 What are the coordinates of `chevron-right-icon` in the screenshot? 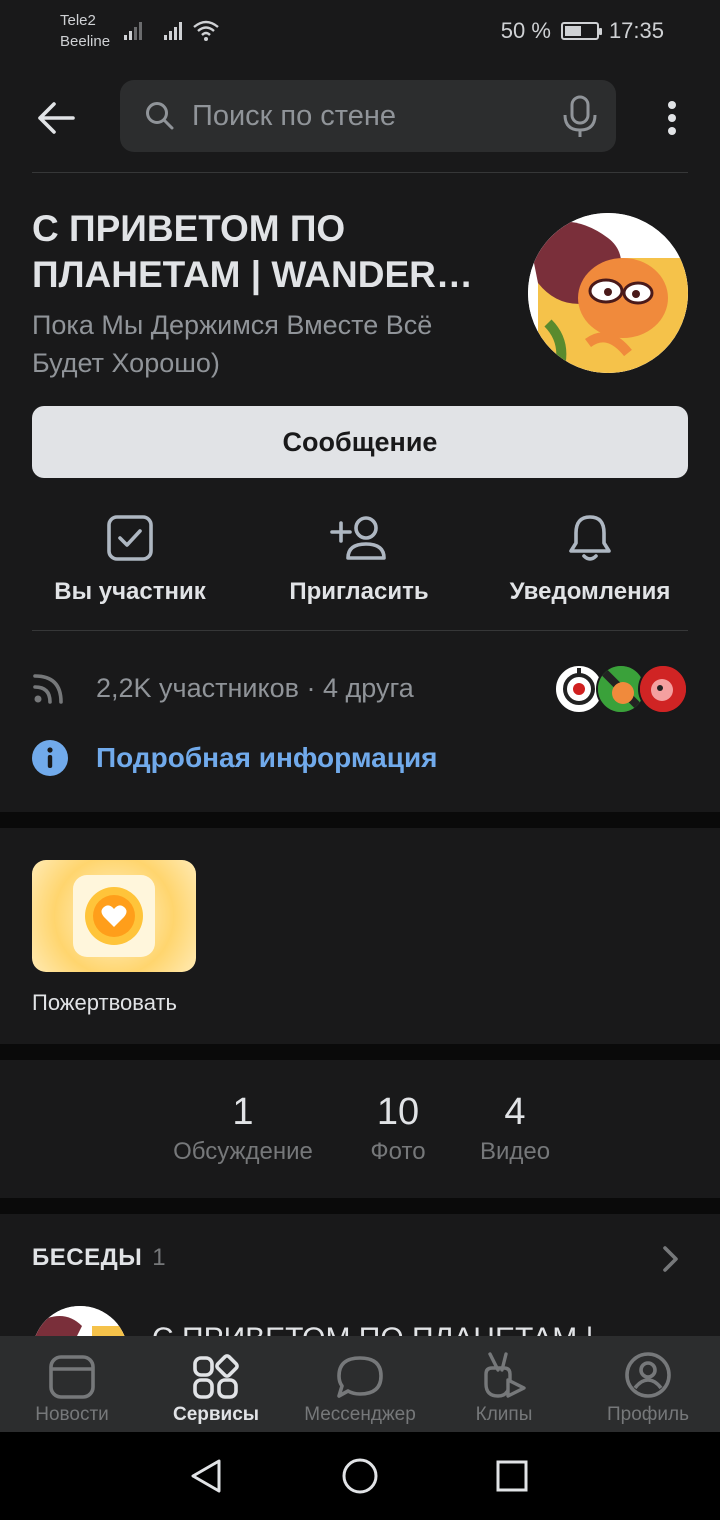 It's located at (671, 1259).